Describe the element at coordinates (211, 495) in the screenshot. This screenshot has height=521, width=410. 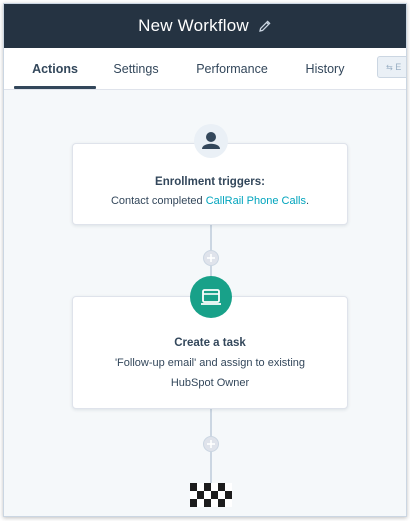
I see `checkered-flag-icon` at that location.